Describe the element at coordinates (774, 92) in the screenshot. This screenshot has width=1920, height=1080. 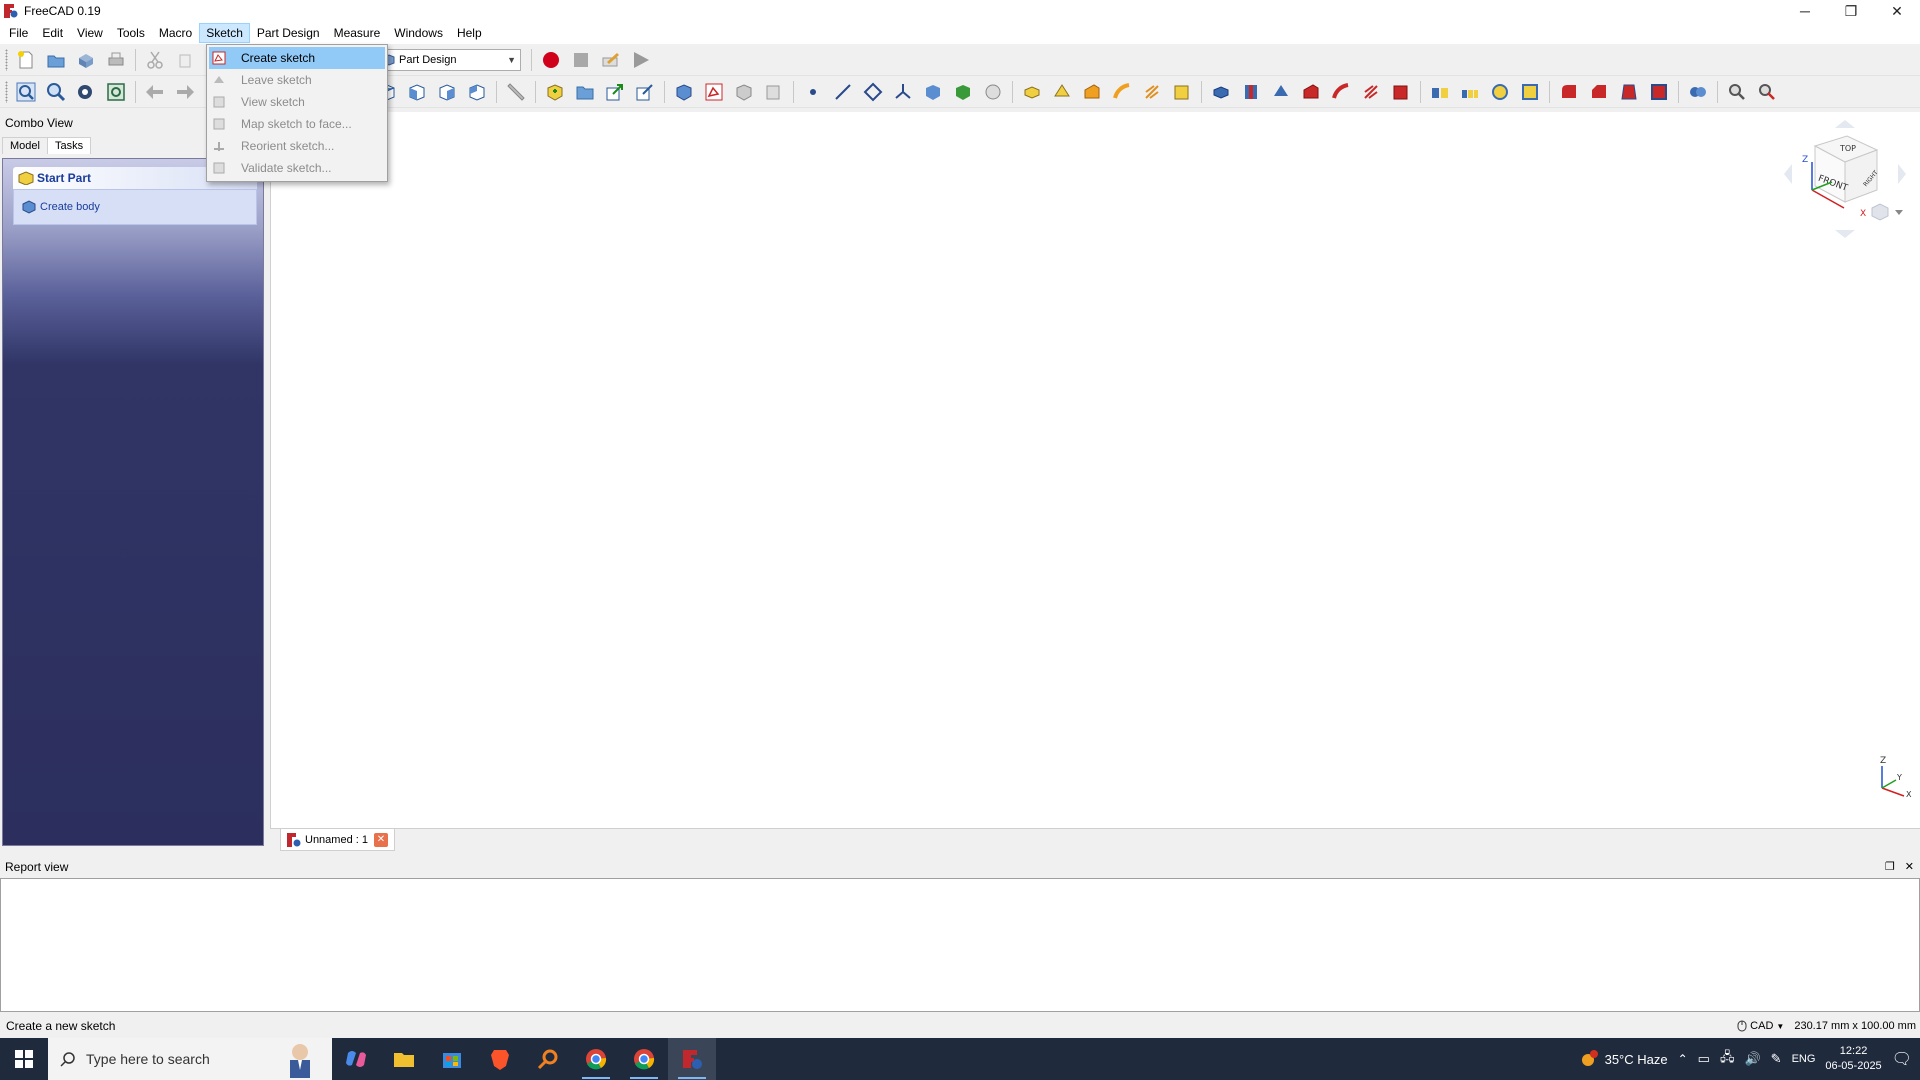
I see `clone-icon` at that location.